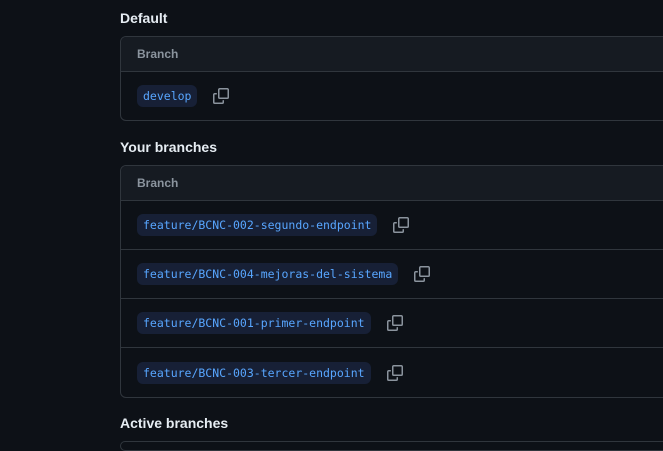  I want to click on branch-row: feature/BCNC-002-segundo-endpoint, so click(392, 225).